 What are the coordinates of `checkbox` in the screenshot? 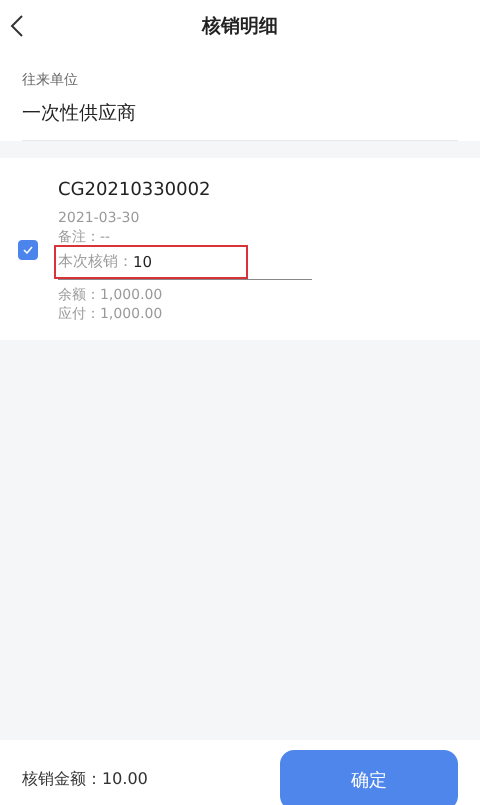 It's located at (28, 250).